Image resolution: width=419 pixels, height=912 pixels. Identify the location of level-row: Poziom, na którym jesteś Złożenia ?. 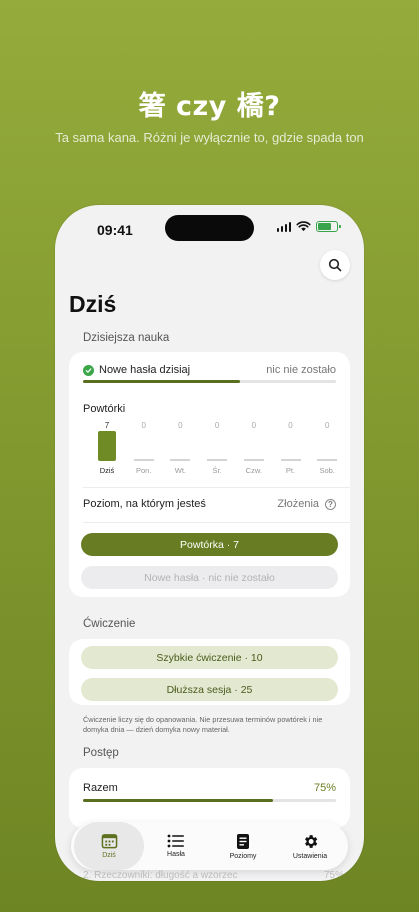
(209, 504).